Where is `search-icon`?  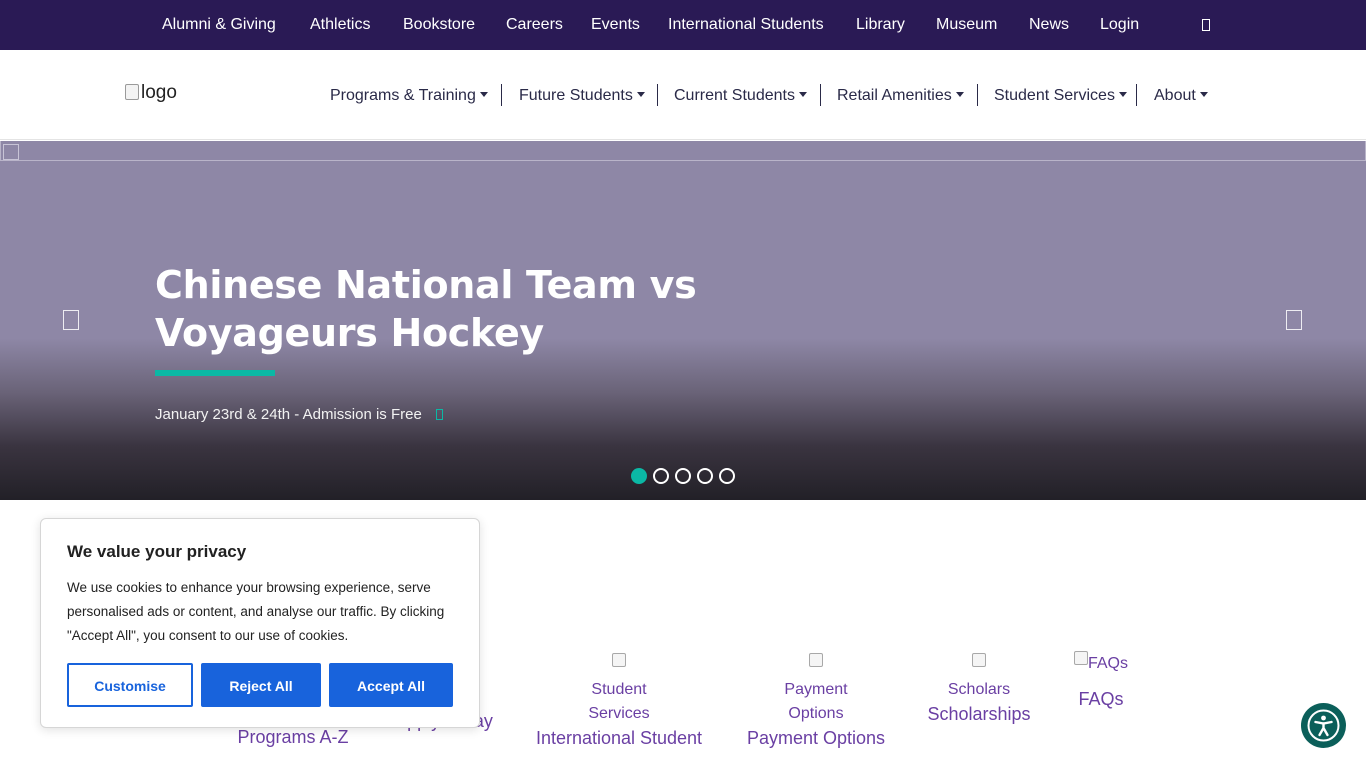
search-icon is located at coordinates (1206, 25).